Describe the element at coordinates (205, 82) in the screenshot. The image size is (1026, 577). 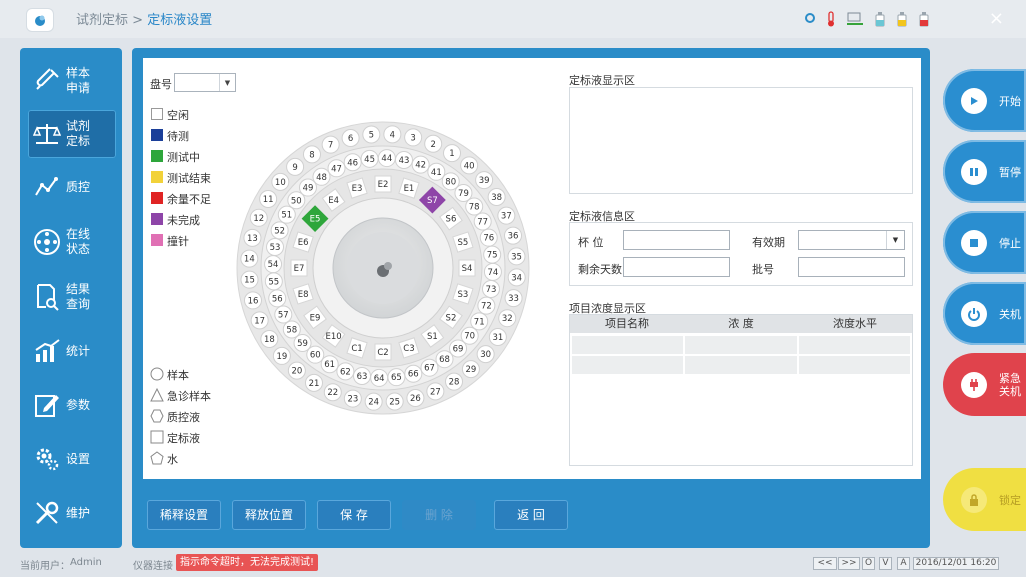
I see `plate-select: ▼` at that location.